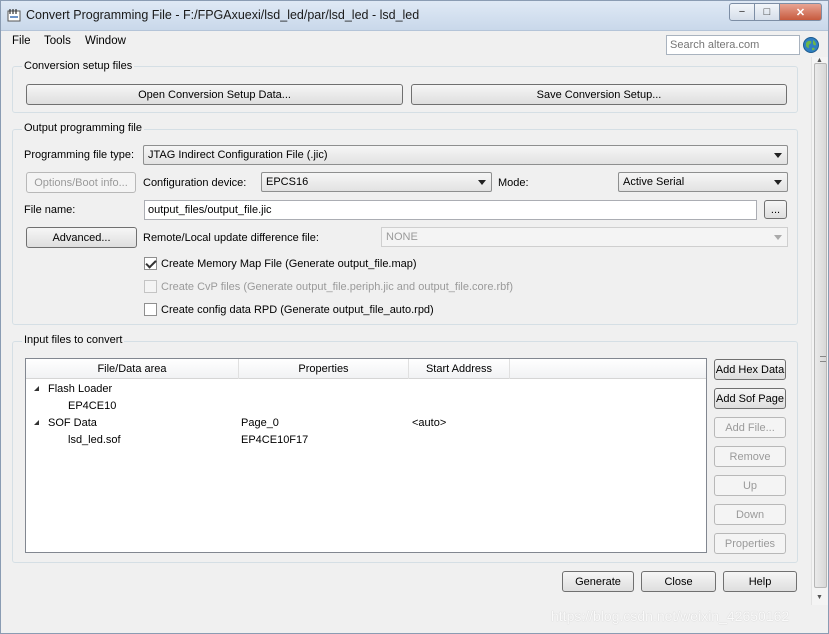 The width and height of the screenshot is (829, 634). Describe the element at coordinates (14, 15) in the screenshot. I see `quartus-app-icon` at that location.